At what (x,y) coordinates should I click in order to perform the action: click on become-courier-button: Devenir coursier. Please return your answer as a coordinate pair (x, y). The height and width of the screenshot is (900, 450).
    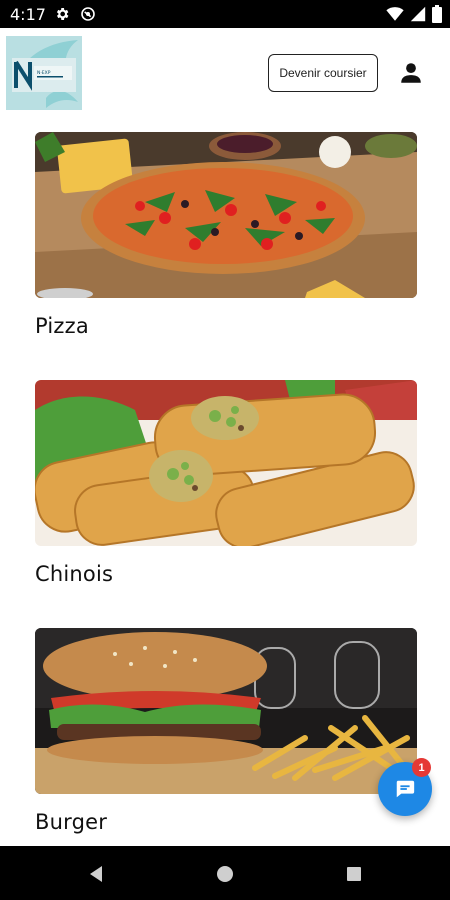
    Looking at the image, I should click on (323, 73).